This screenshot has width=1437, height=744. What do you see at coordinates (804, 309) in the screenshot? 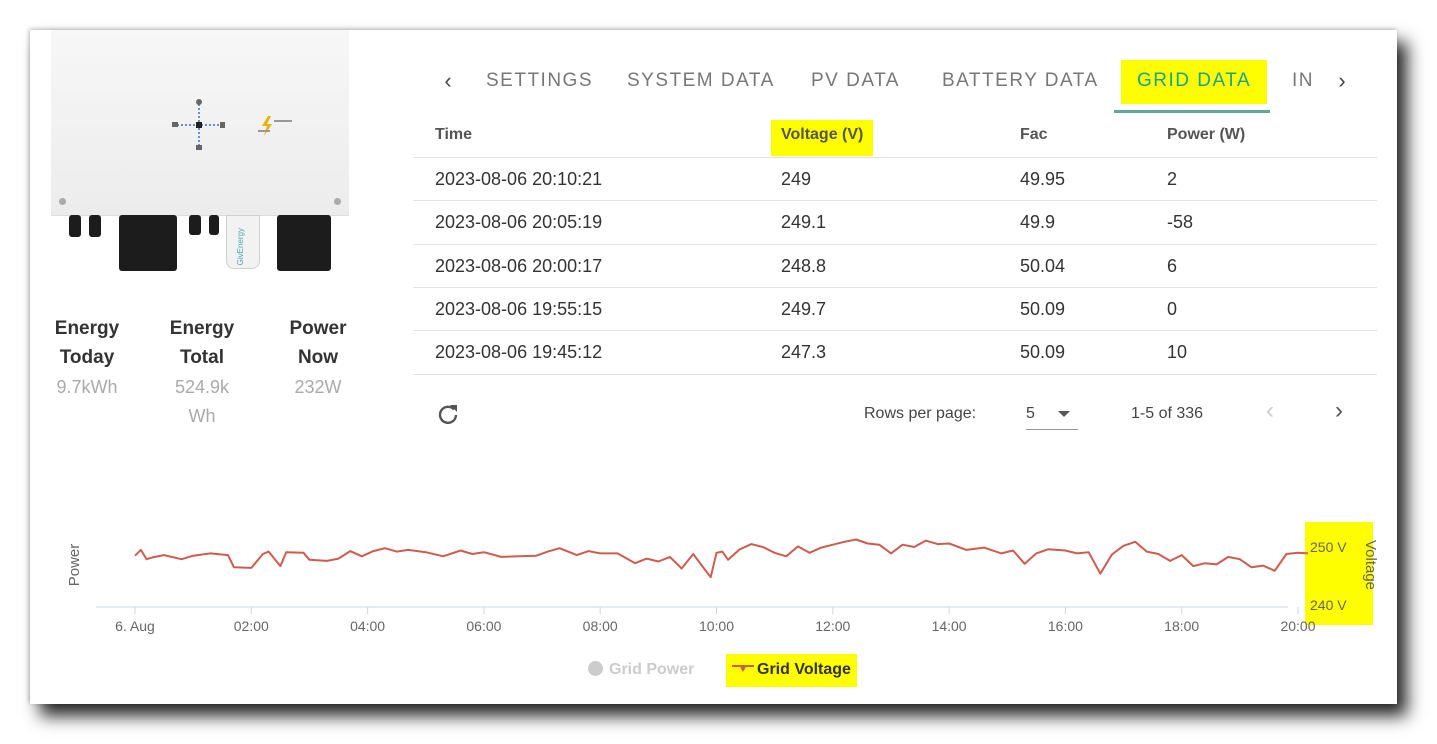
I see `cell-voltage: 249.7` at bounding box center [804, 309].